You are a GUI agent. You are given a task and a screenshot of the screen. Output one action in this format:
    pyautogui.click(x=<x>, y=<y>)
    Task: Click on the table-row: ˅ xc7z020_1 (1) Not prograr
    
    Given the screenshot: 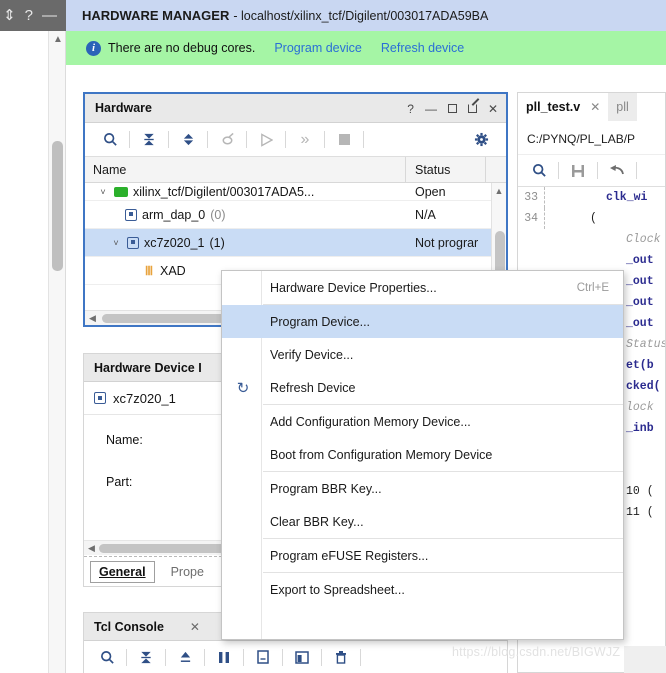 What is the action you would take?
    pyautogui.click(x=295, y=243)
    